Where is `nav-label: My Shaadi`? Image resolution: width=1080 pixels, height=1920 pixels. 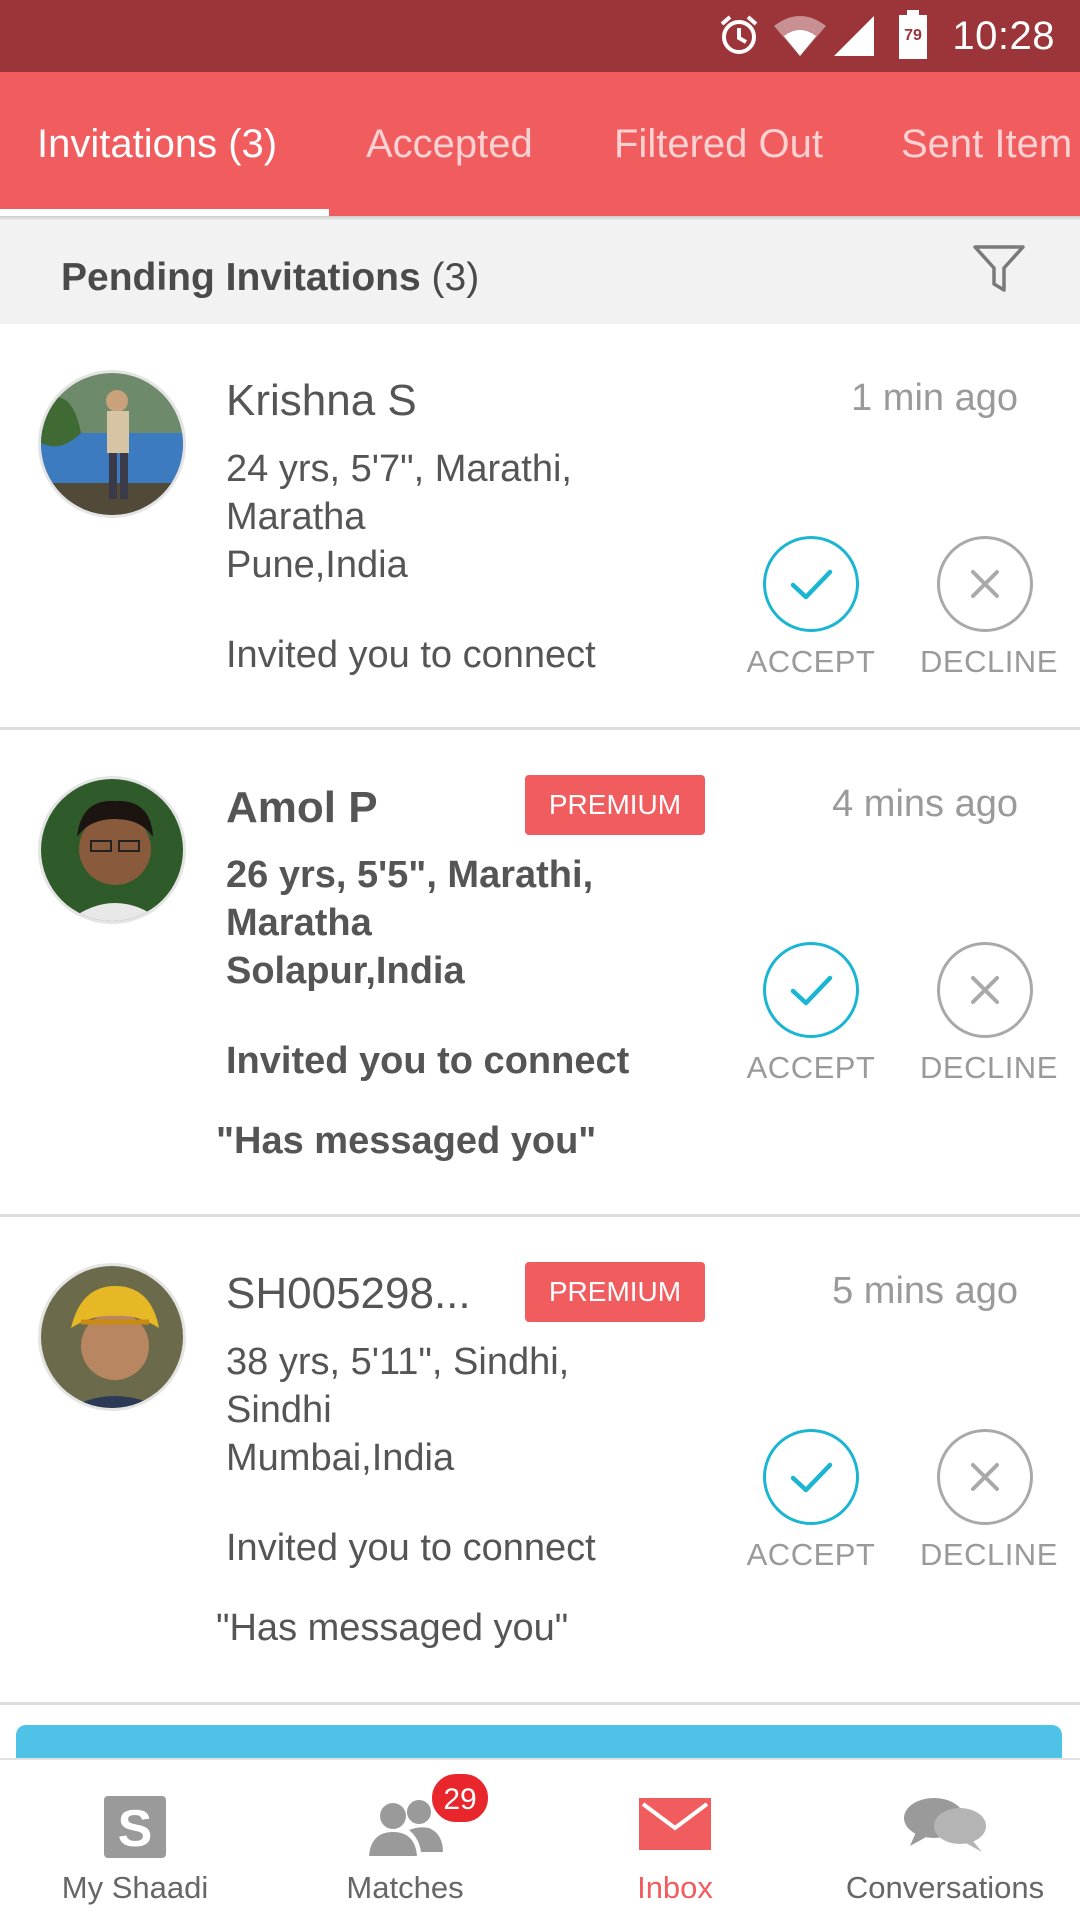
nav-label: My Shaadi is located at coordinates (135, 1887).